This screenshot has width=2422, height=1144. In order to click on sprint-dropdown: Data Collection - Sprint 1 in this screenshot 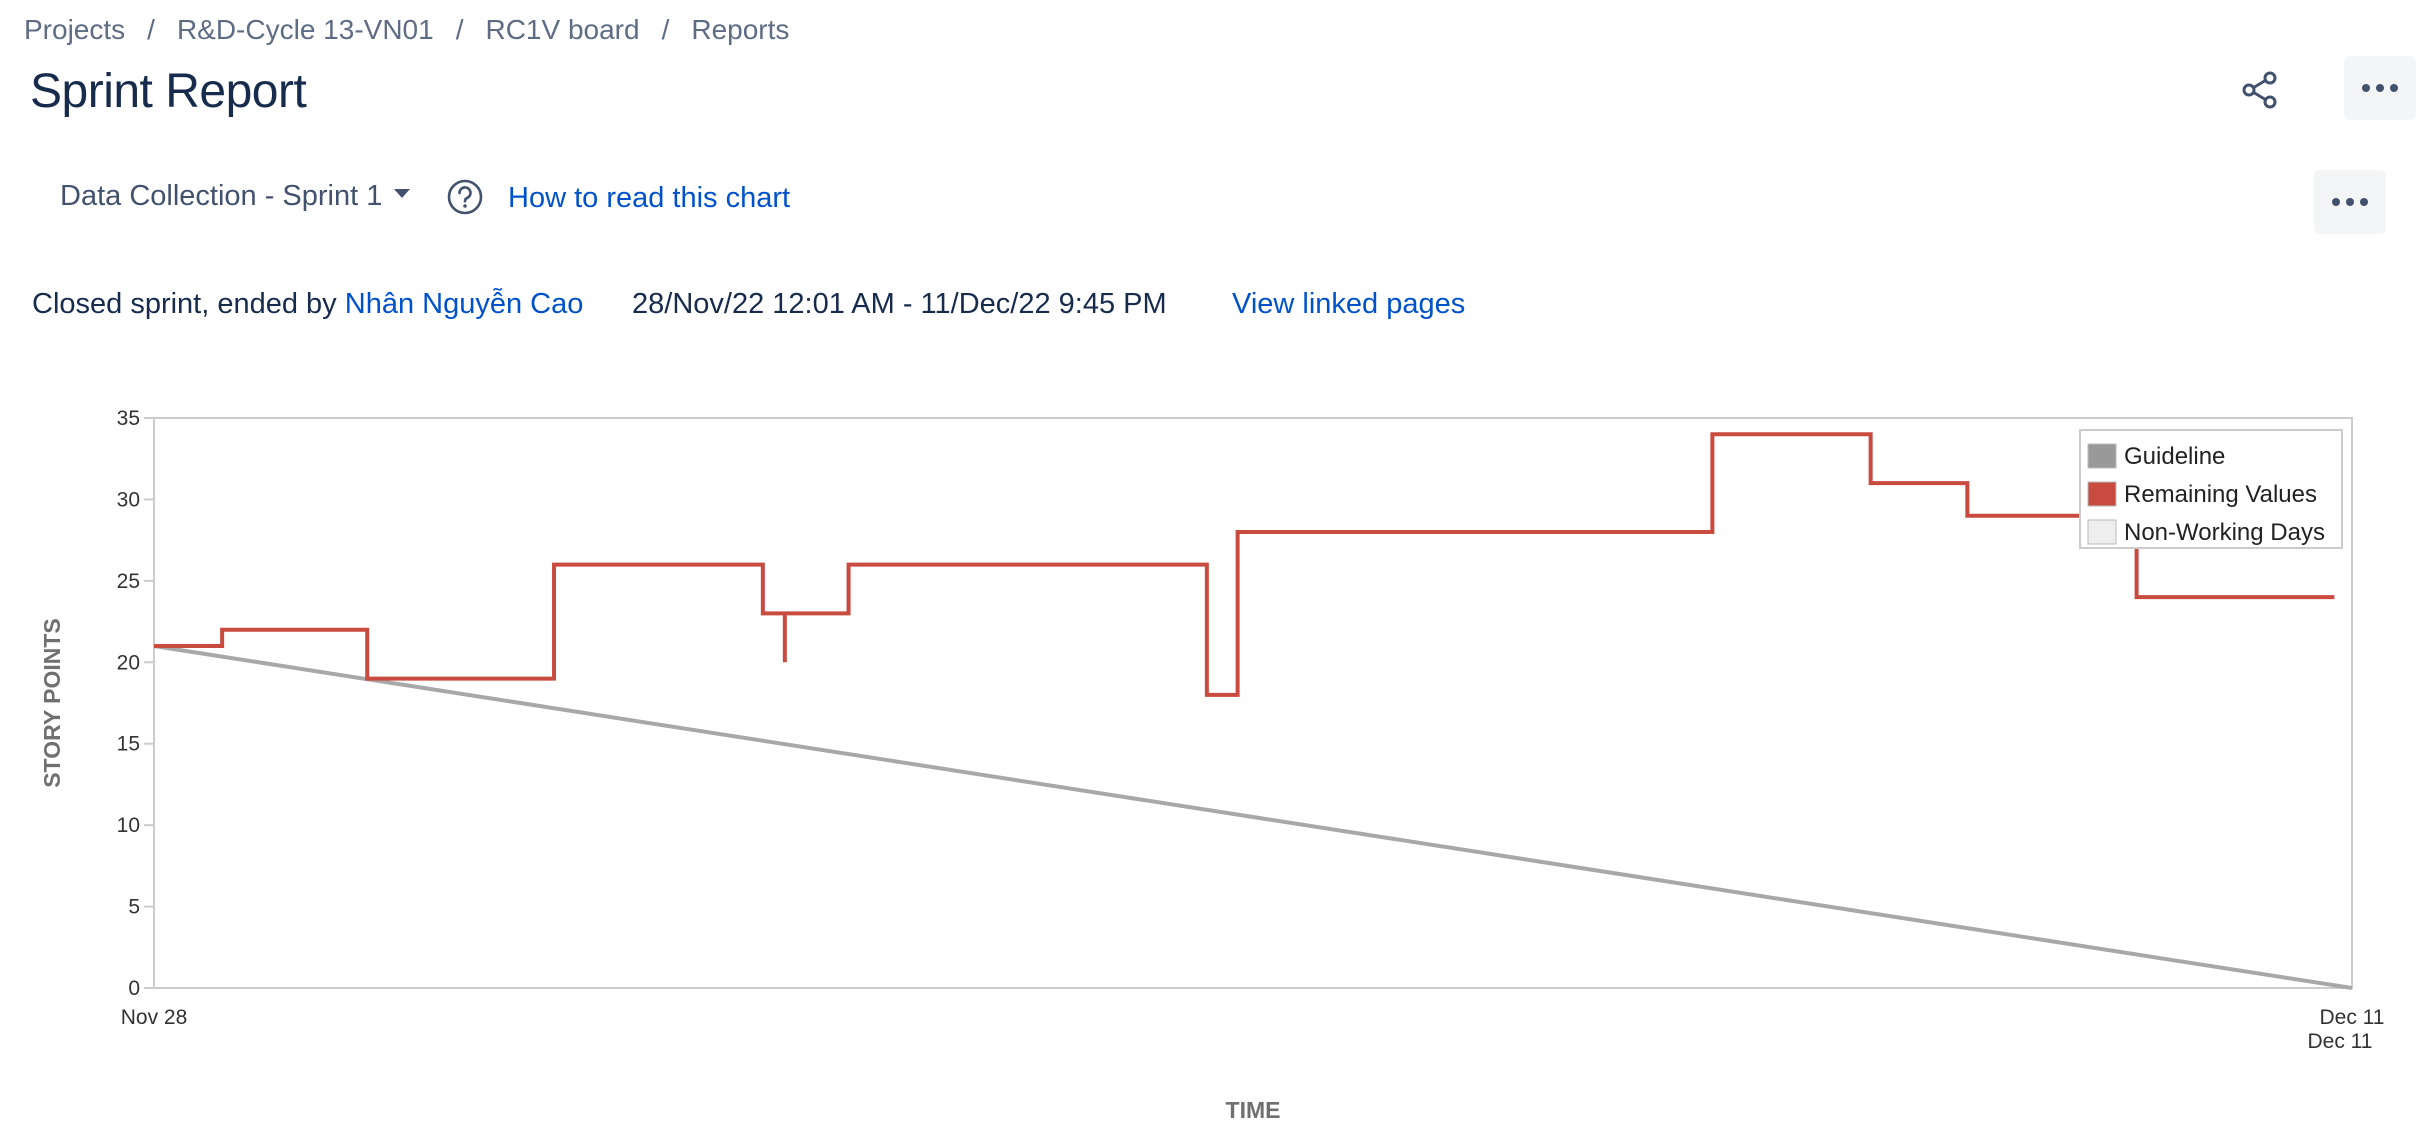, I will do `click(235, 196)`.